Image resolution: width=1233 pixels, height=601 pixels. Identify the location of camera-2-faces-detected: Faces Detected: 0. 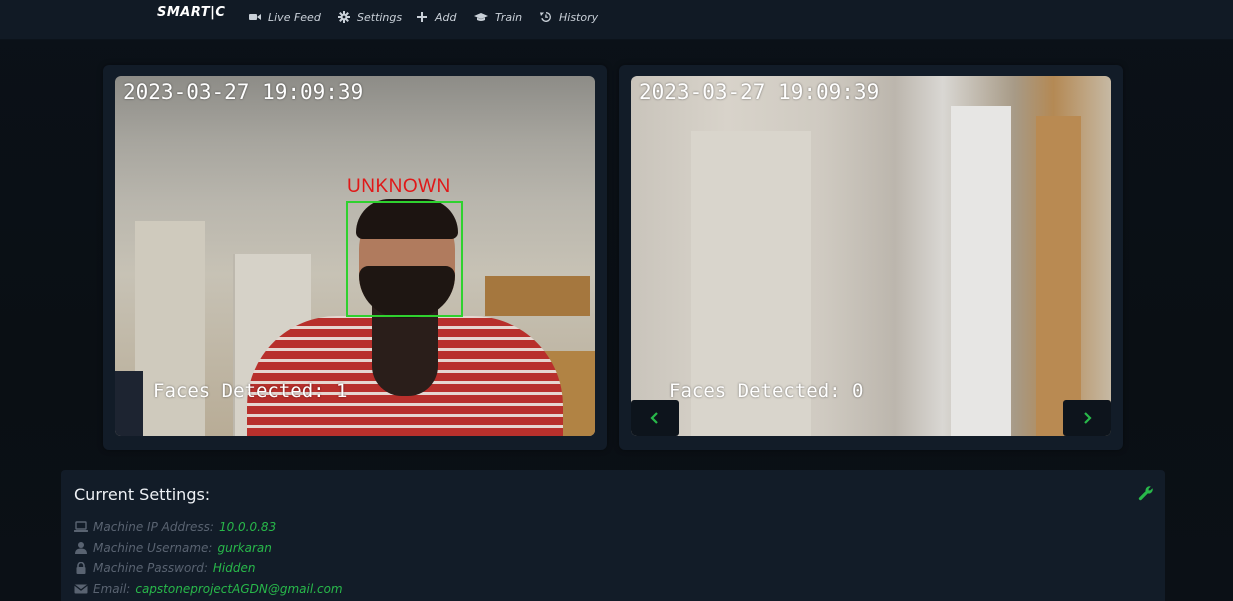
(766, 391).